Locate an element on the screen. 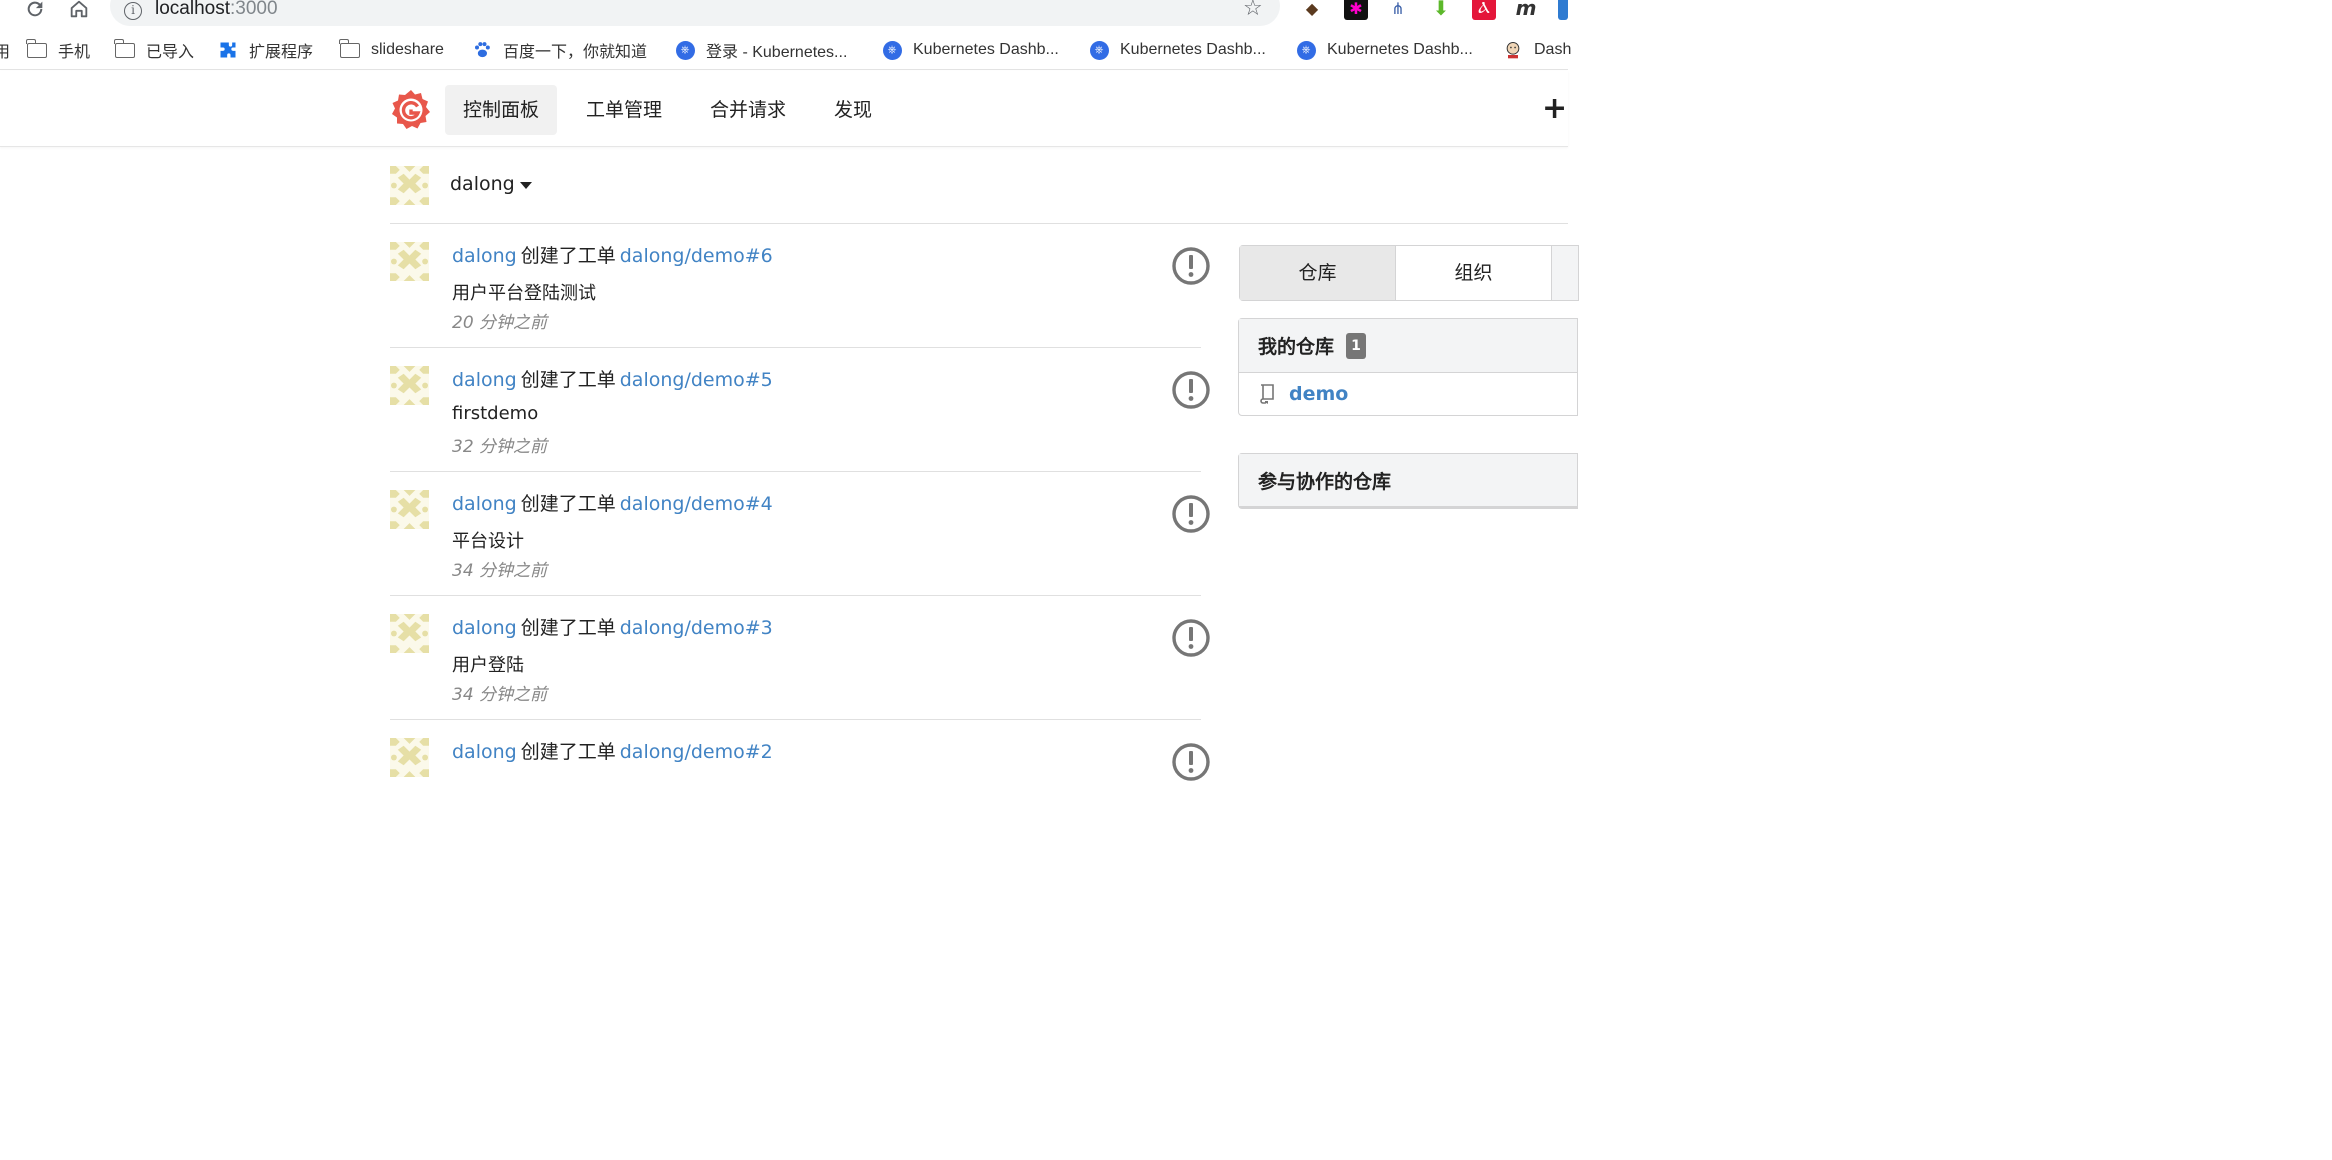 The width and height of the screenshot is (2332, 1160). puzzle-icon is located at coordinates (228, 50).